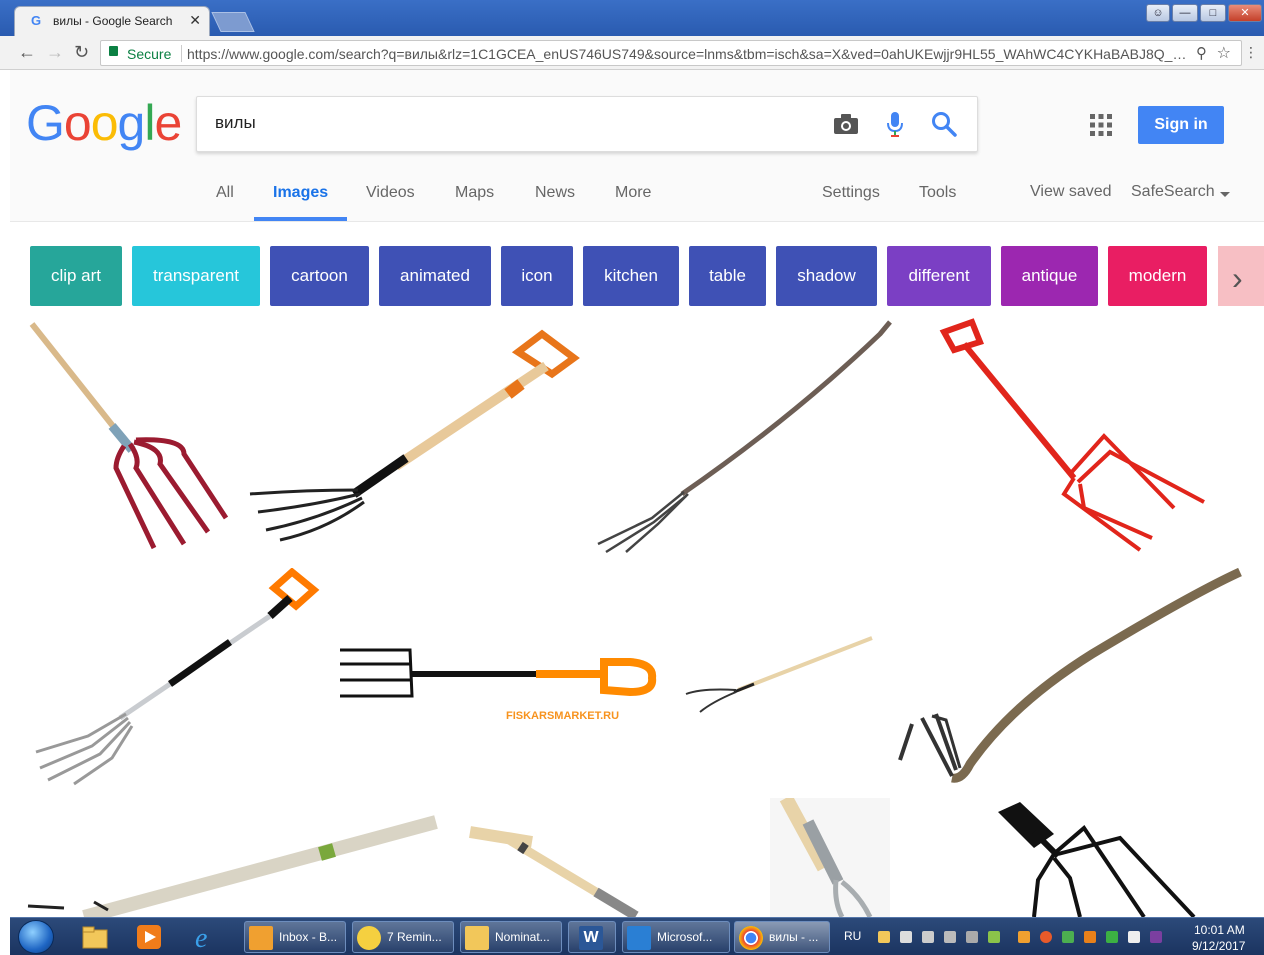 This screenshot has width=1264, height=955. What do you see at coordinates (36, 937) in the screenshot?
I see `start-button` at bounding box center [36, 937].